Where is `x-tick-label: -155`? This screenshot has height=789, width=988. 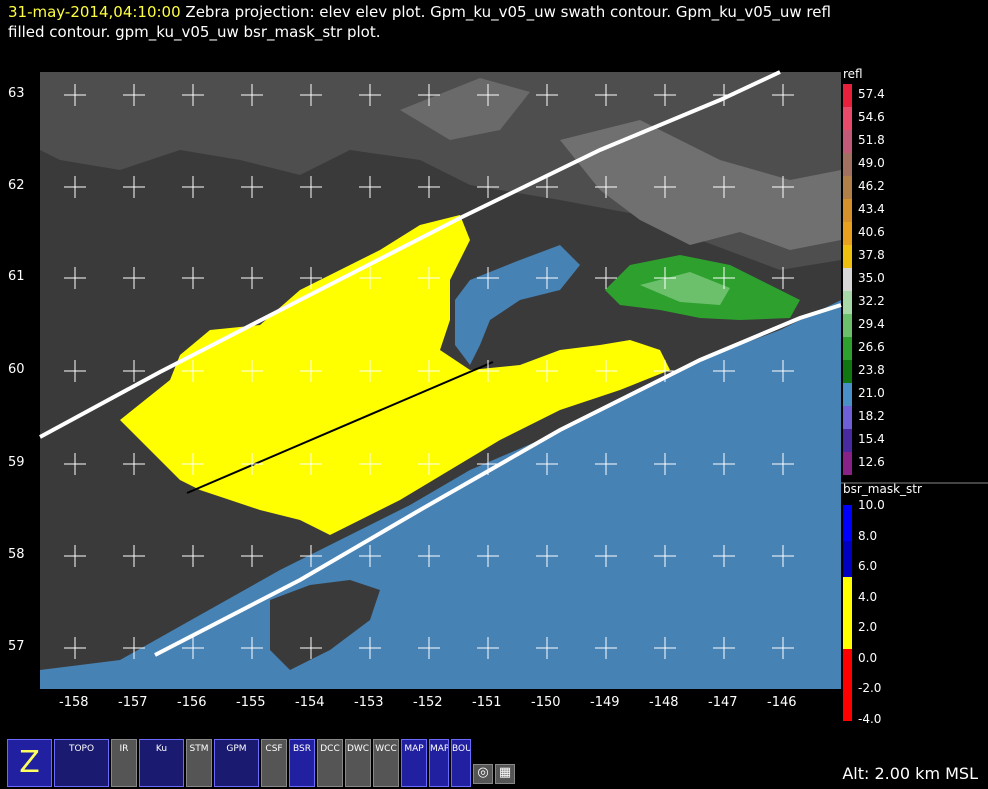 x-tick-label: -155 is located at coordinates (251, 702).